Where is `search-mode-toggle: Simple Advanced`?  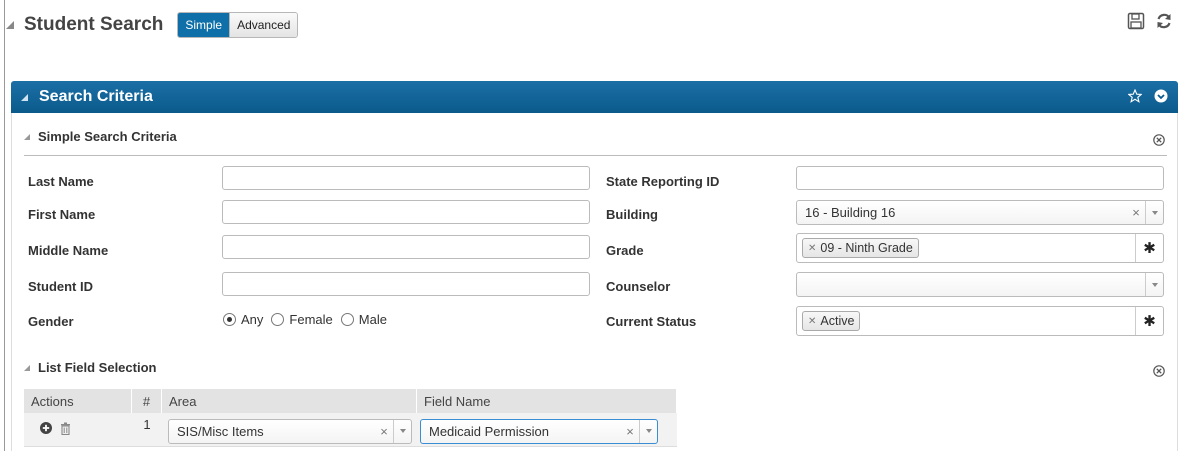
search-mode-toggle: Simple Advanced is located at coordinates (238, 25).